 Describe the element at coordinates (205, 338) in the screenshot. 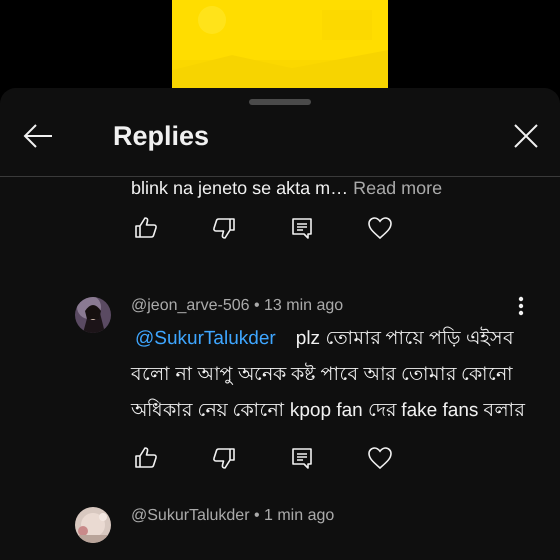

I see `mention-link: @SukurTalukder` at that location.